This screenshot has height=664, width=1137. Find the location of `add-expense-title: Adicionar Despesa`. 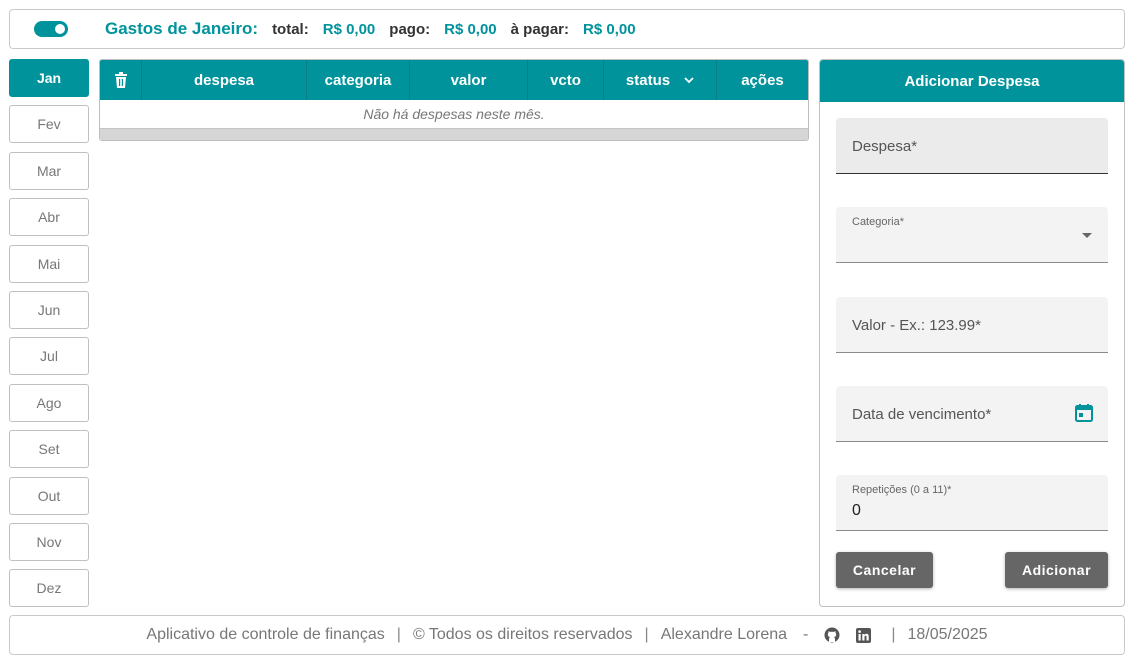

add-expense-title: Adicionar Despesa is located at coordinates (972, 81).